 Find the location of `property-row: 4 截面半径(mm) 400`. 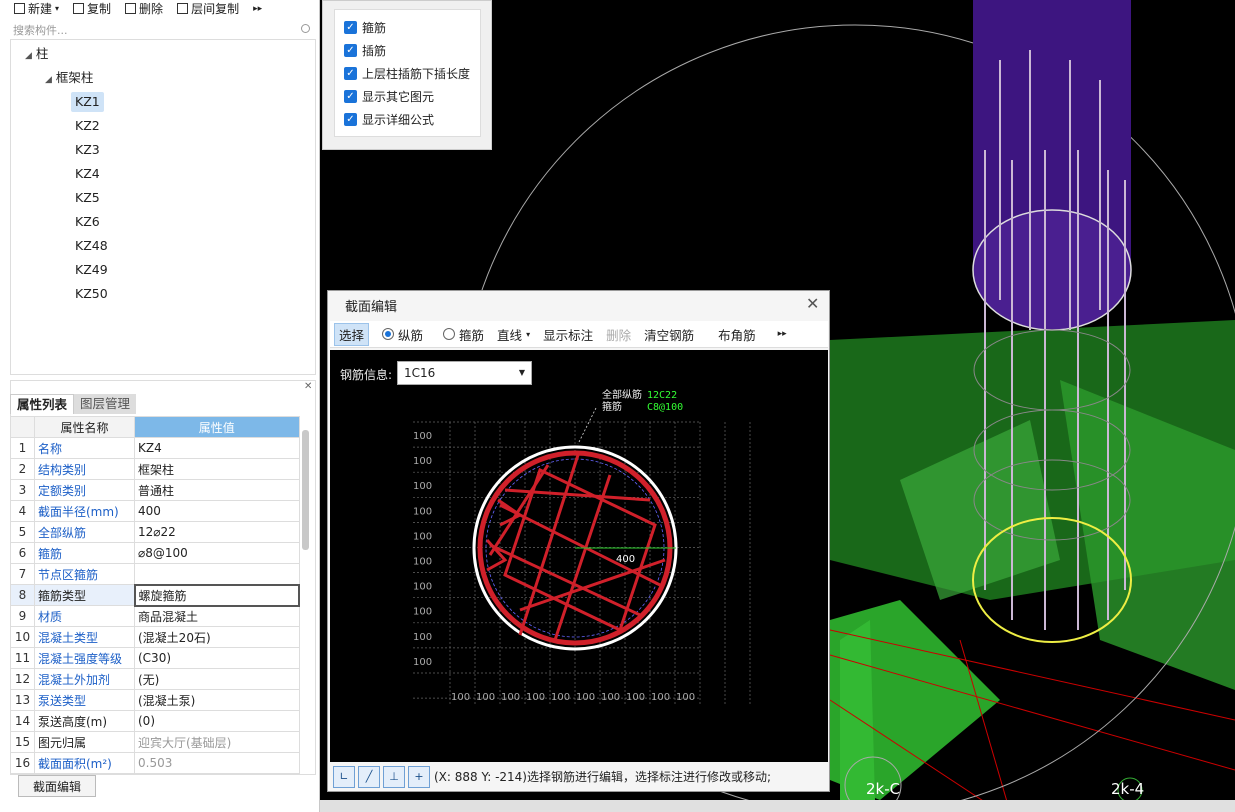

property-row: 4 截面半径(mm) 400 is located at coordinates (155, 511).